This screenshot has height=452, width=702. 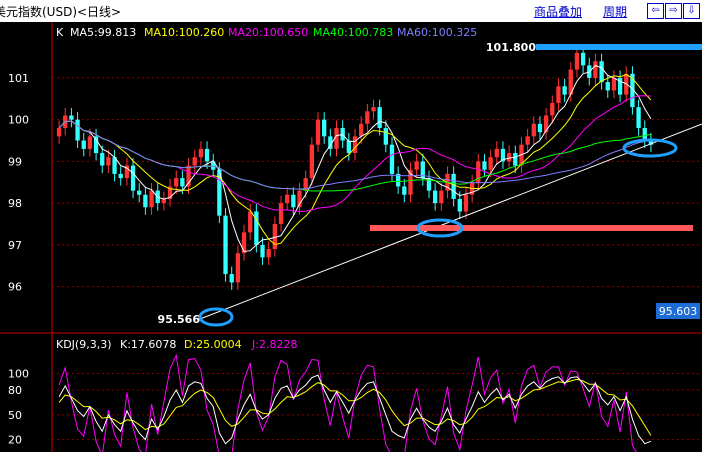 What do you see at coordinates (15, 287) in the screenshot?
I see `y-tick-label: 96` at bounding box center [15, 287].